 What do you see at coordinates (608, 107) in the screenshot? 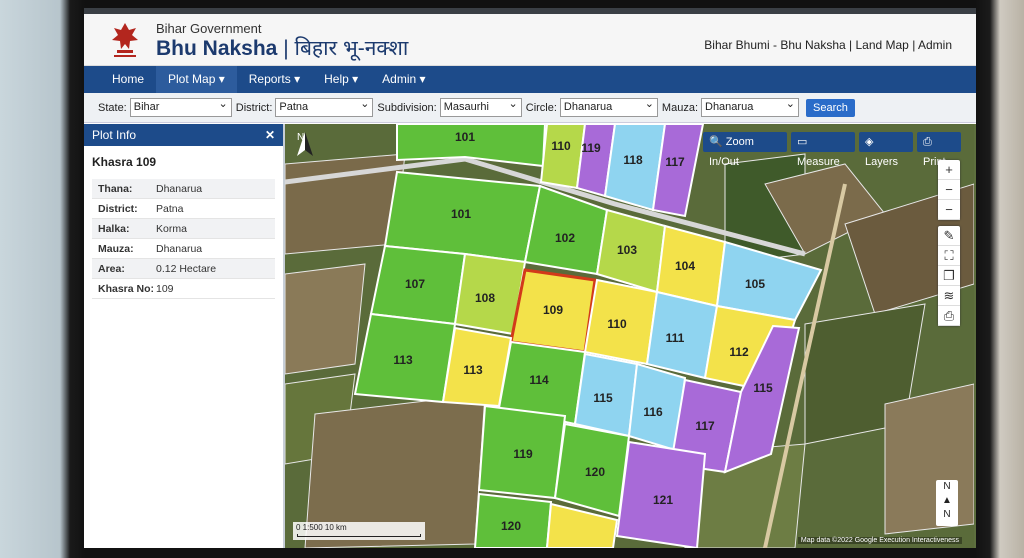
I see `circle-select: Dhanarua` at bounding box center [608, 107].